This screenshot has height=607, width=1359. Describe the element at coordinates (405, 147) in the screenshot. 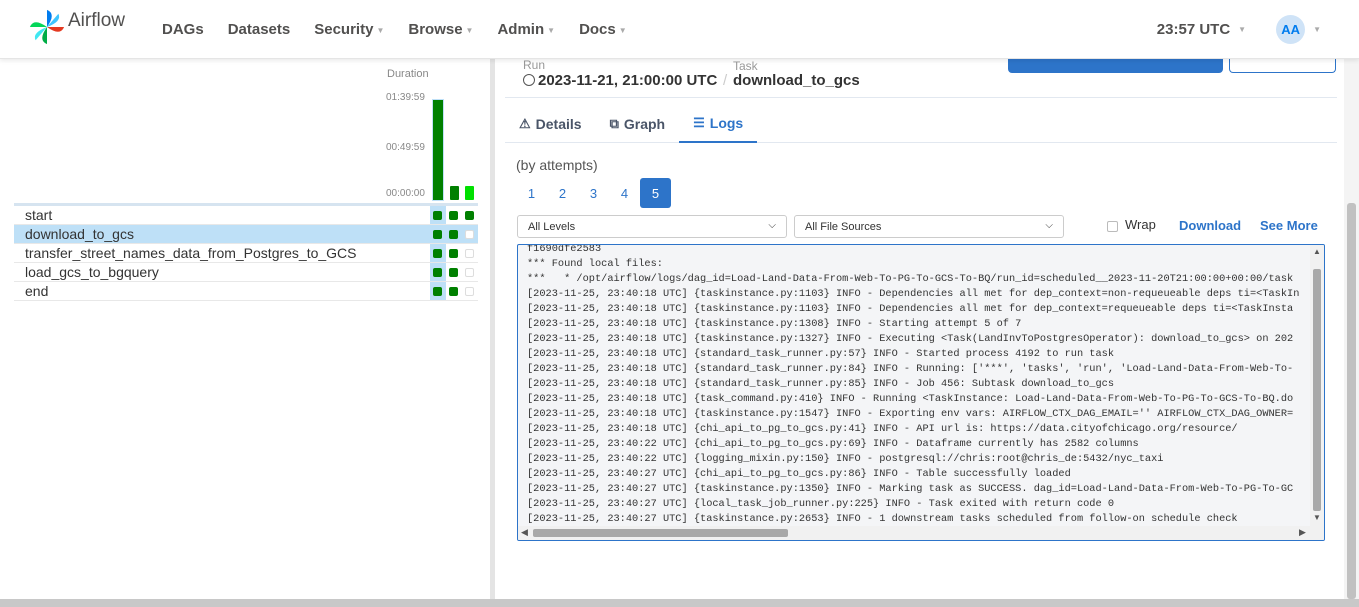

I see `duration-tick: 00:49:59` at that location.